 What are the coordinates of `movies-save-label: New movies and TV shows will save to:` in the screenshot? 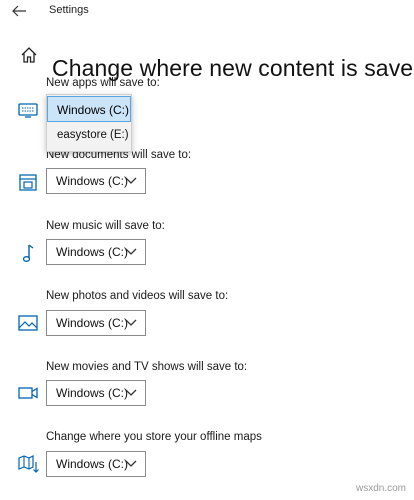 It's located at (147, 367).